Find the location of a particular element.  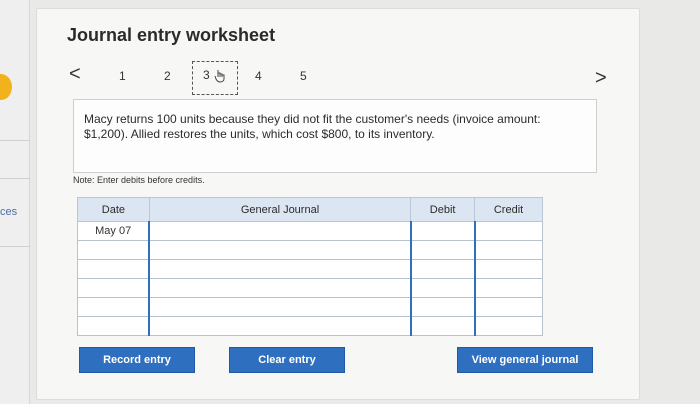

status-dot is located at coordinates (6, 87).